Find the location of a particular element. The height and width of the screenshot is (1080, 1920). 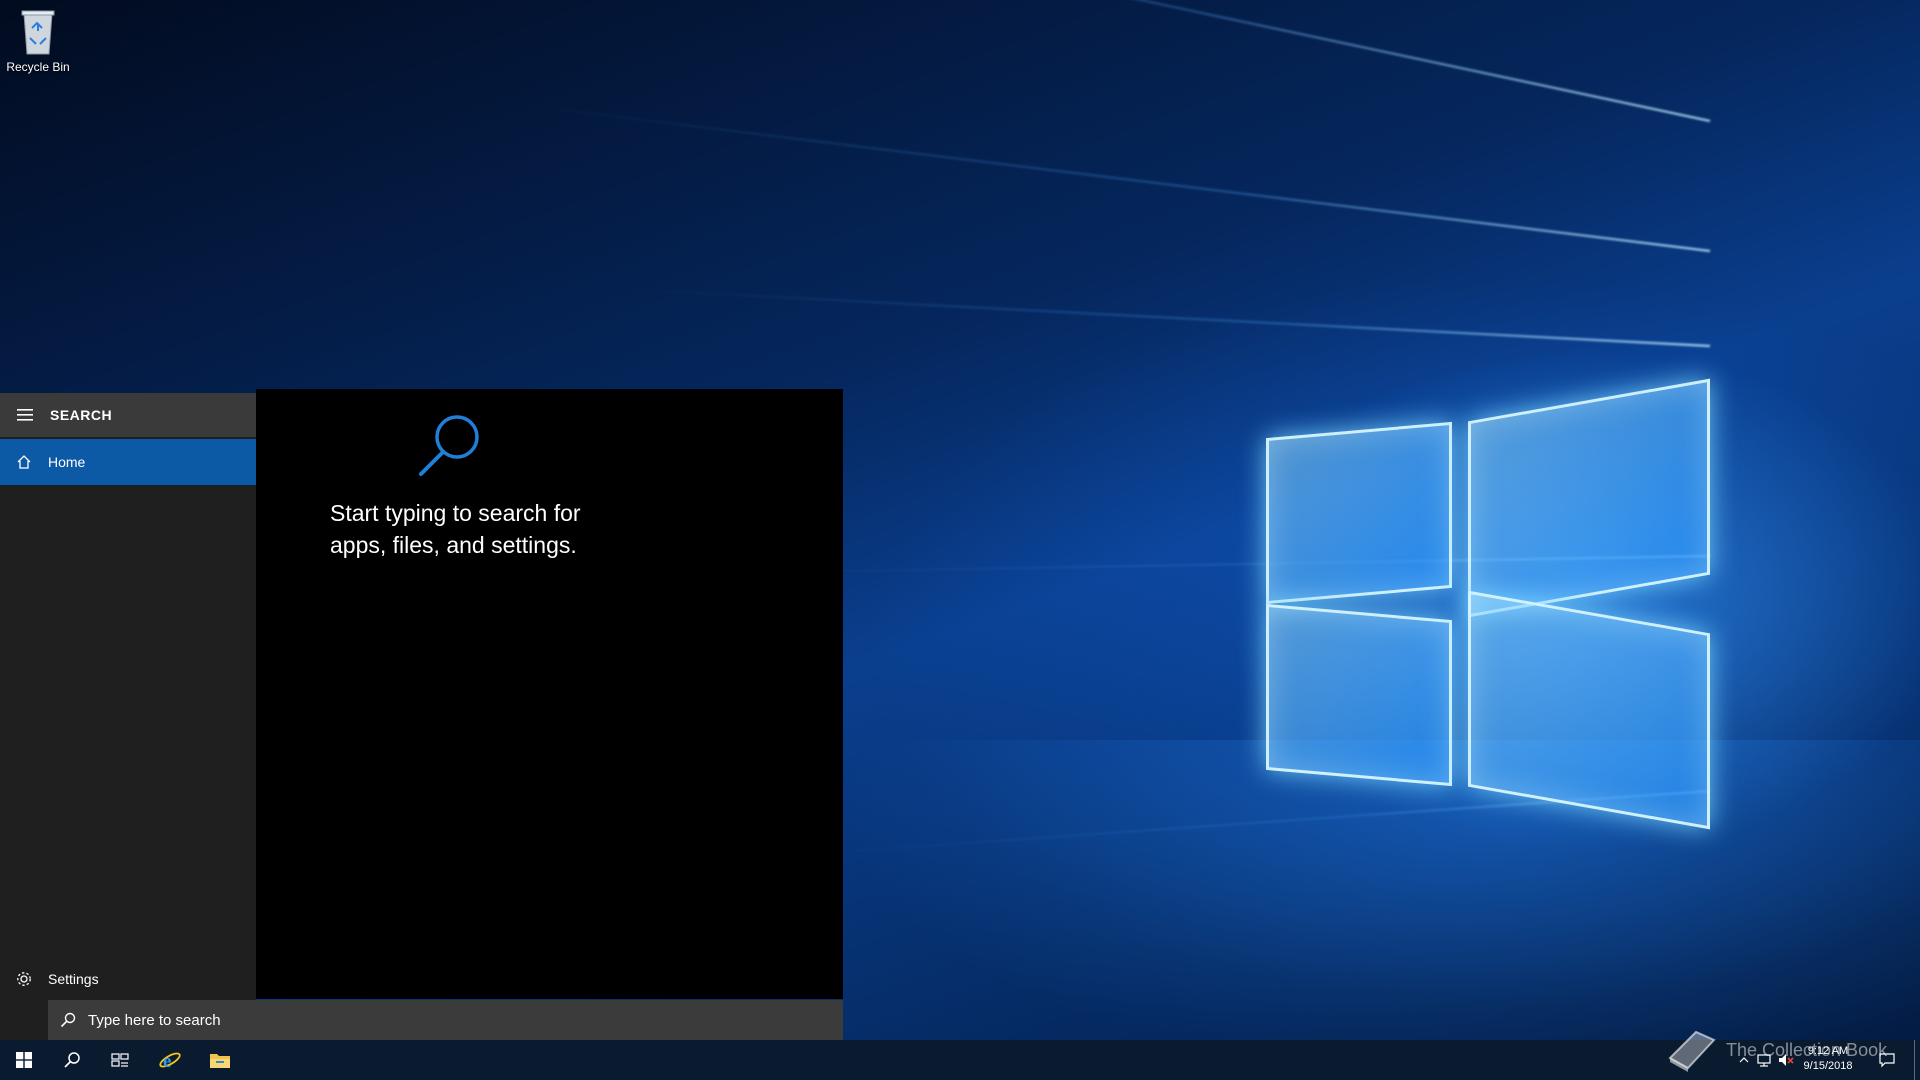

taskbar-search-button is located at coordinates (72, 1060).